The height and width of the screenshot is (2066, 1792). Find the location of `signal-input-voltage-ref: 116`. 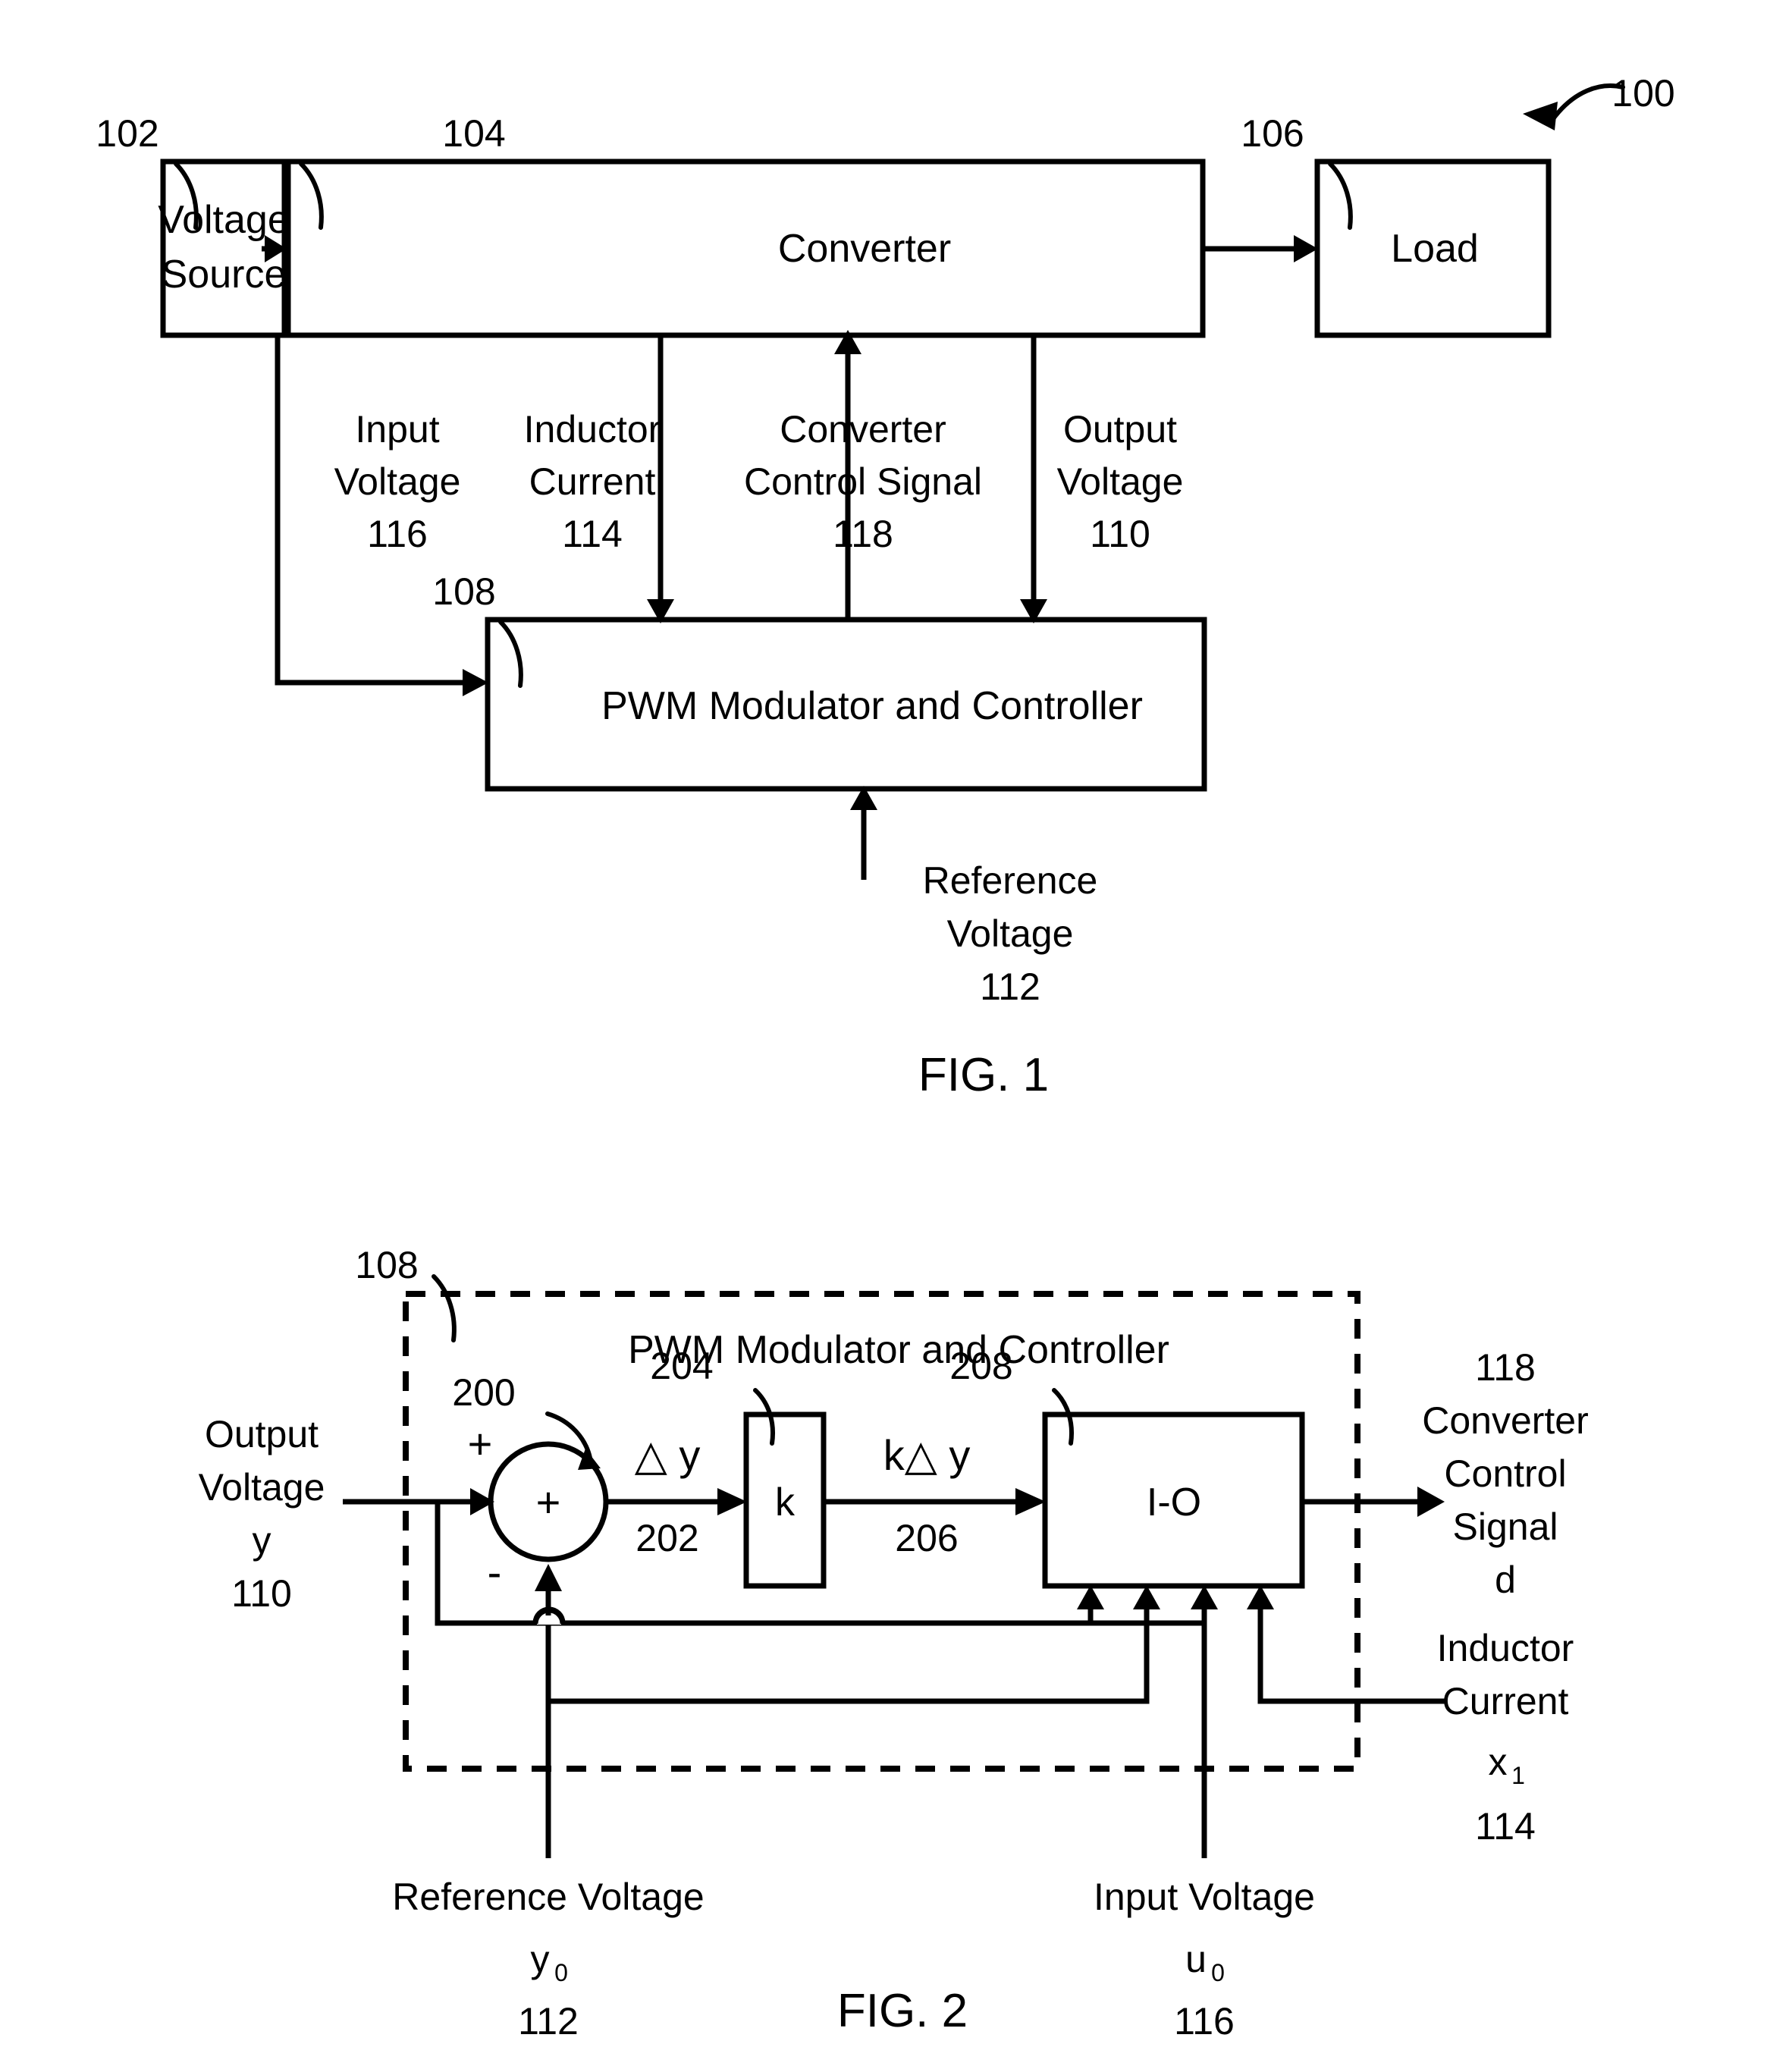

signal-input-voltage-ref: 116 is located at coordinates (397, 534).